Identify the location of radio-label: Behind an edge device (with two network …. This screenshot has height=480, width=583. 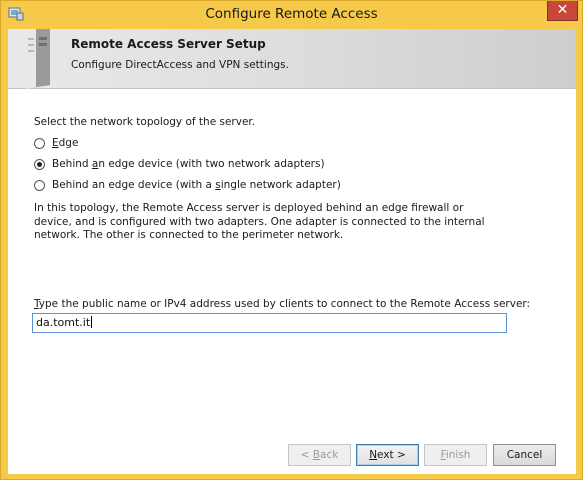
(188, 164).